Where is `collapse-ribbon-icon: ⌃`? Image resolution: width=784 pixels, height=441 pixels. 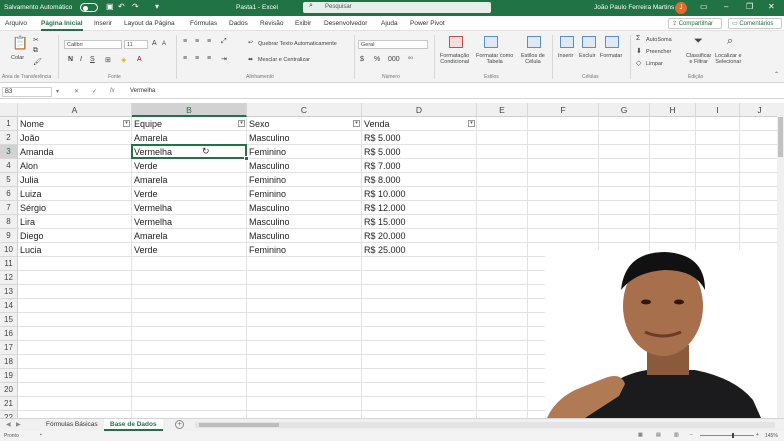
collapse-ribbon-icon: ⌃ is located at coordinates (776, 74).